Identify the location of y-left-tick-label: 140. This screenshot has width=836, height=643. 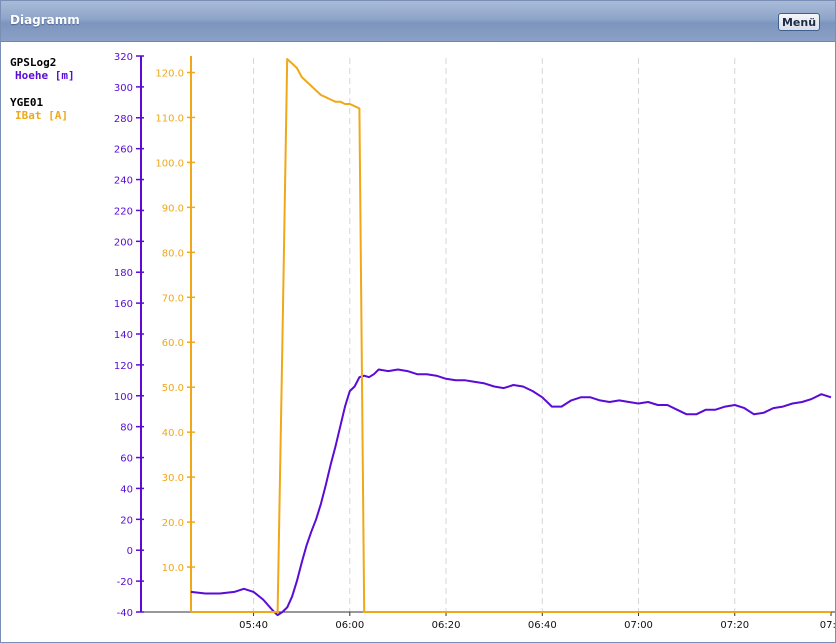
(123, 335).